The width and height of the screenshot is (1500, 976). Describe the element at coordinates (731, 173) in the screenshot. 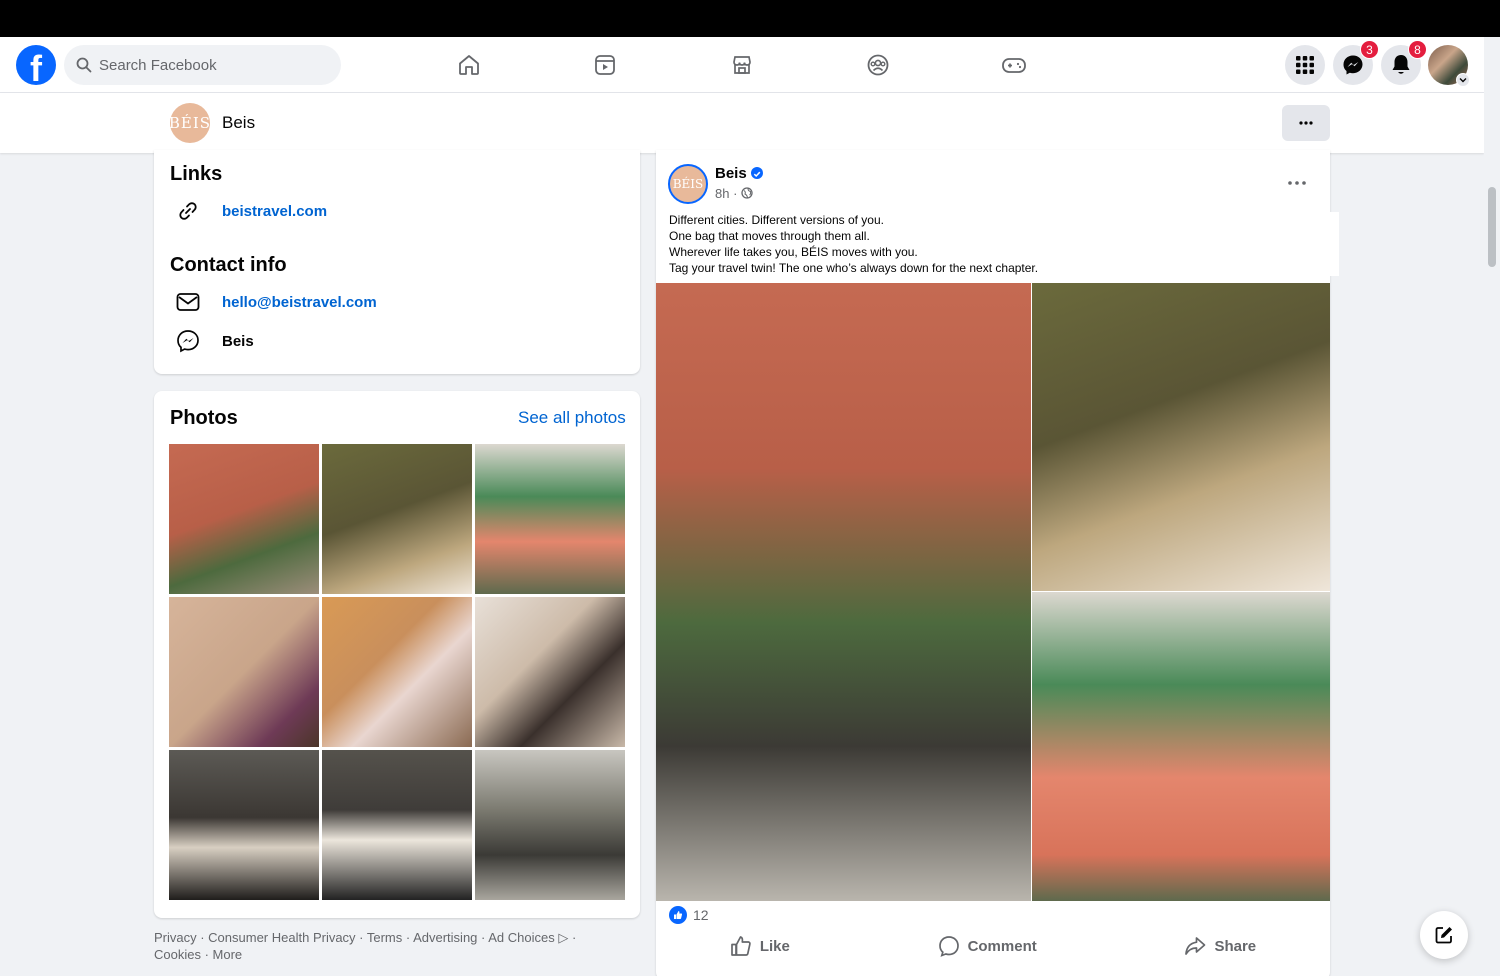

I see `post-author-name: Beis` at that location.